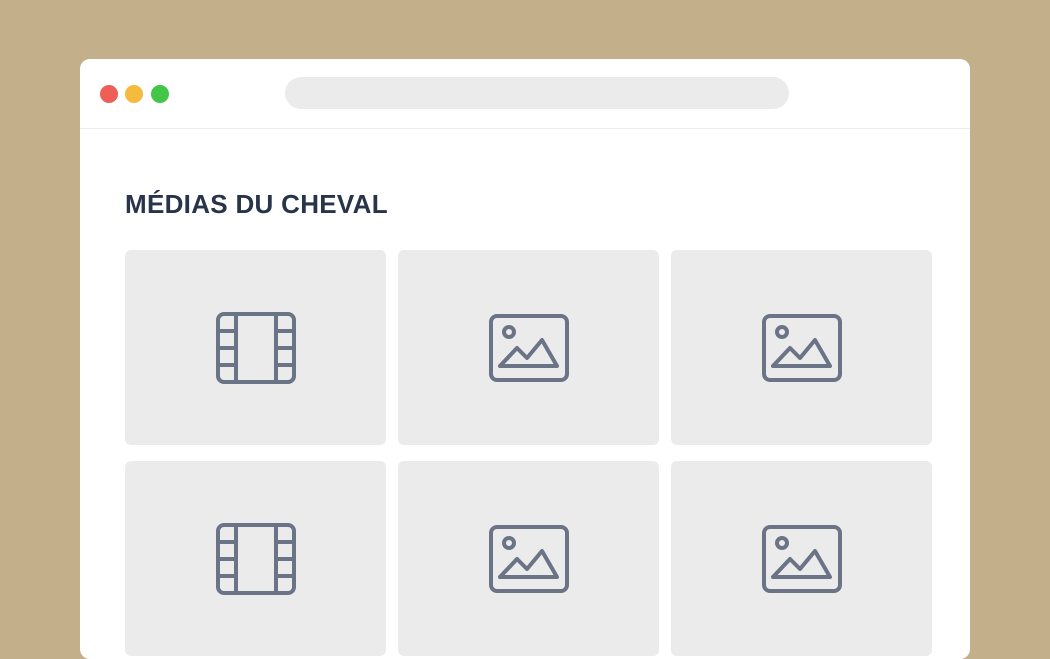 This screenshot has width=1050, height=659. What do you see at coordinates (256, 204) in the screenshot?
I see `page-title: MÉDIAS DU CHEVAL` at bounding box center [256, 204].